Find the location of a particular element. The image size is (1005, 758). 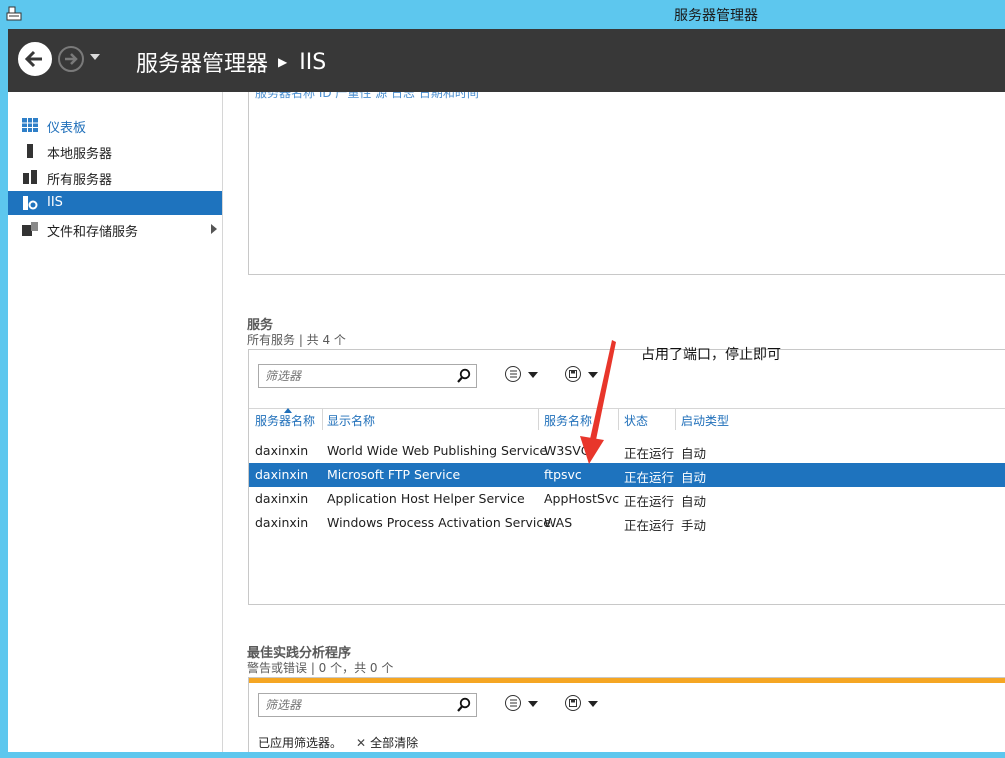

sidebar-item-file-storage: 文件和存储服务 is located at coordinates (115, 229).